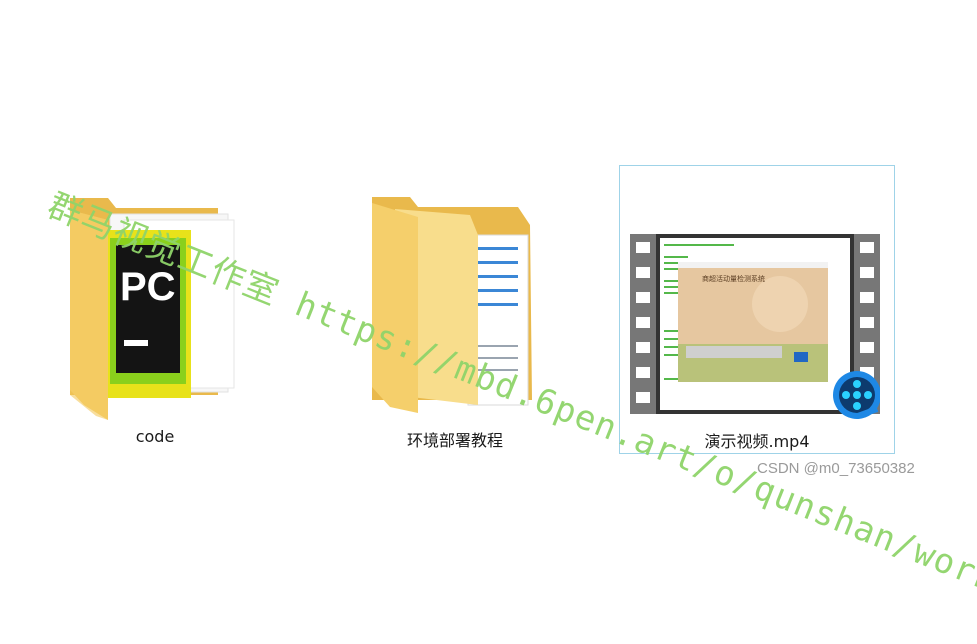 This screenshot has height=644, width=977. What do you see at coordinates (755, 326) in the screenshot?
I see `video-thumbnail-icon: 商超活动量检测系统` at bounding box center [755, 326].